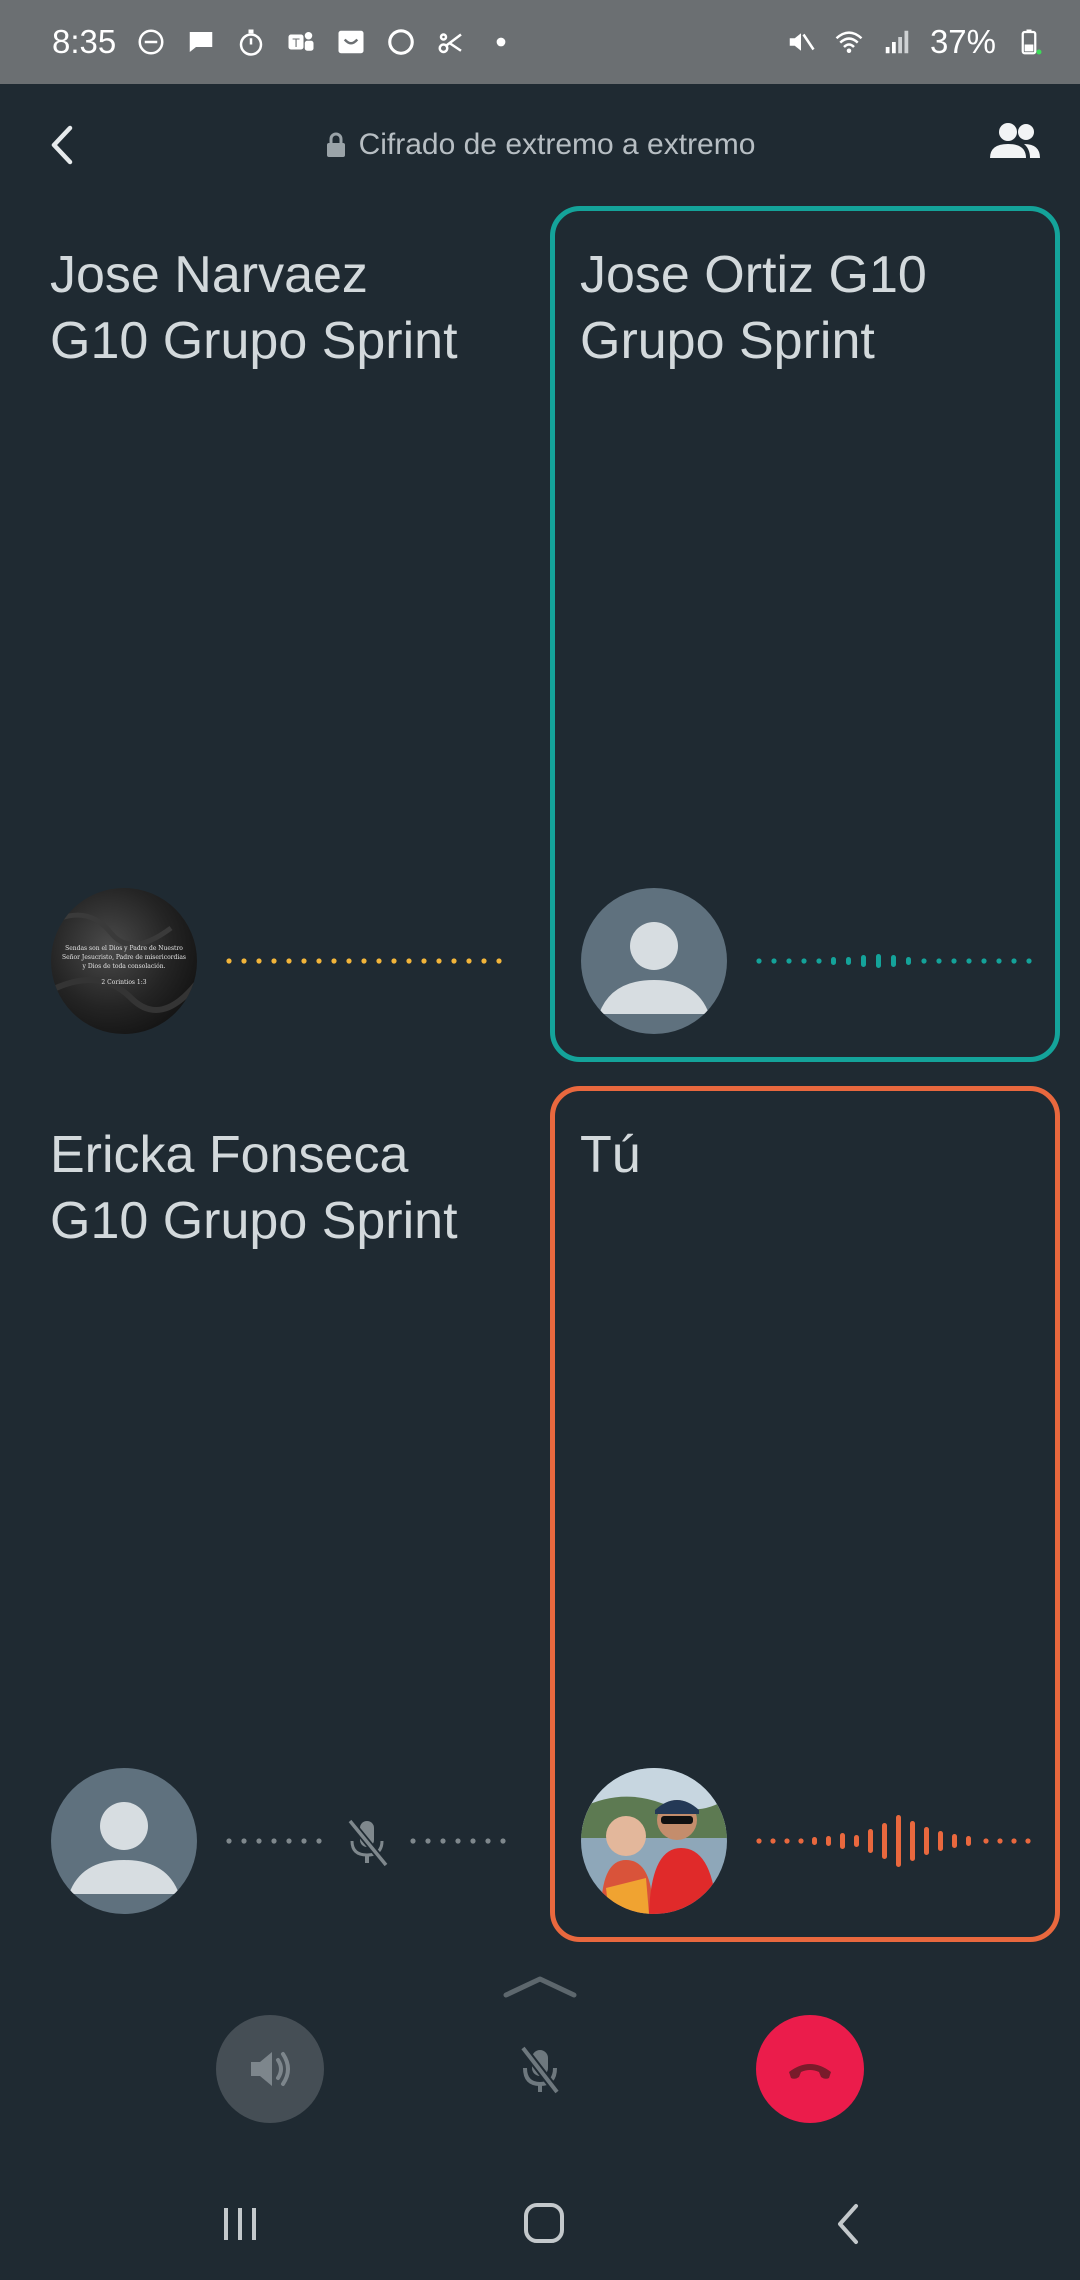 This screenshot has height=2280, width=1080. What do you see at coordinates (124, 966) in the screenshot?
I see `svg-text: y Dios de toda consolación.` at bounding box center [124, 966].